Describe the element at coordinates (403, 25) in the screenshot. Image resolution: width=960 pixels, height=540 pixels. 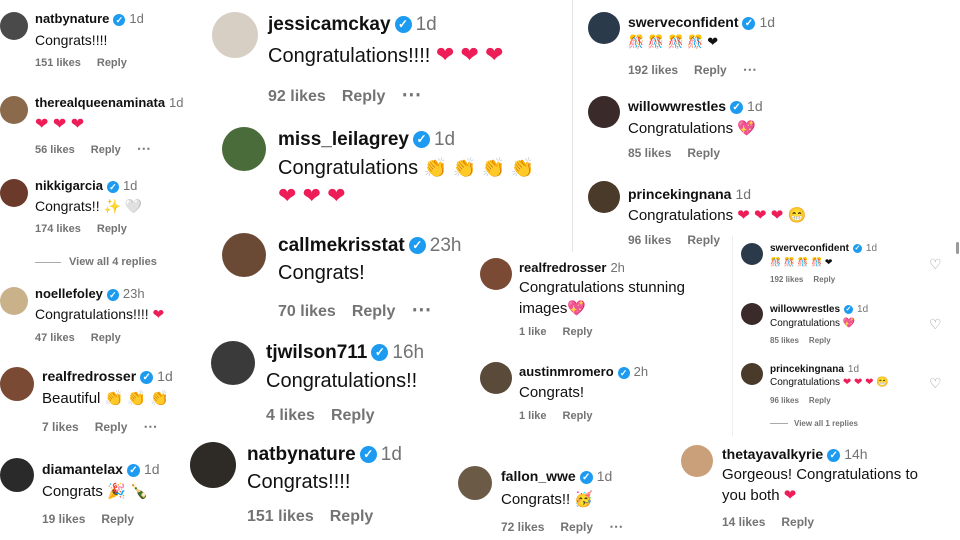
I see `verified-icon: ✓` at that location.